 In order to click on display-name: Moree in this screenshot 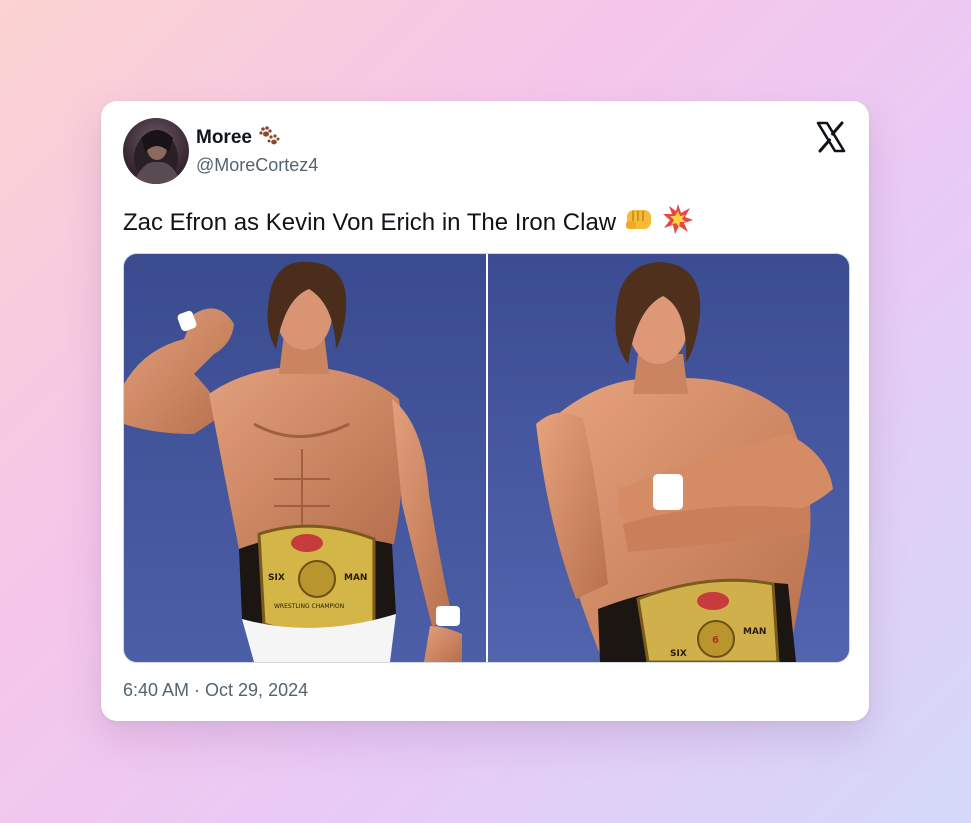, I will do `click(224, 138)`.